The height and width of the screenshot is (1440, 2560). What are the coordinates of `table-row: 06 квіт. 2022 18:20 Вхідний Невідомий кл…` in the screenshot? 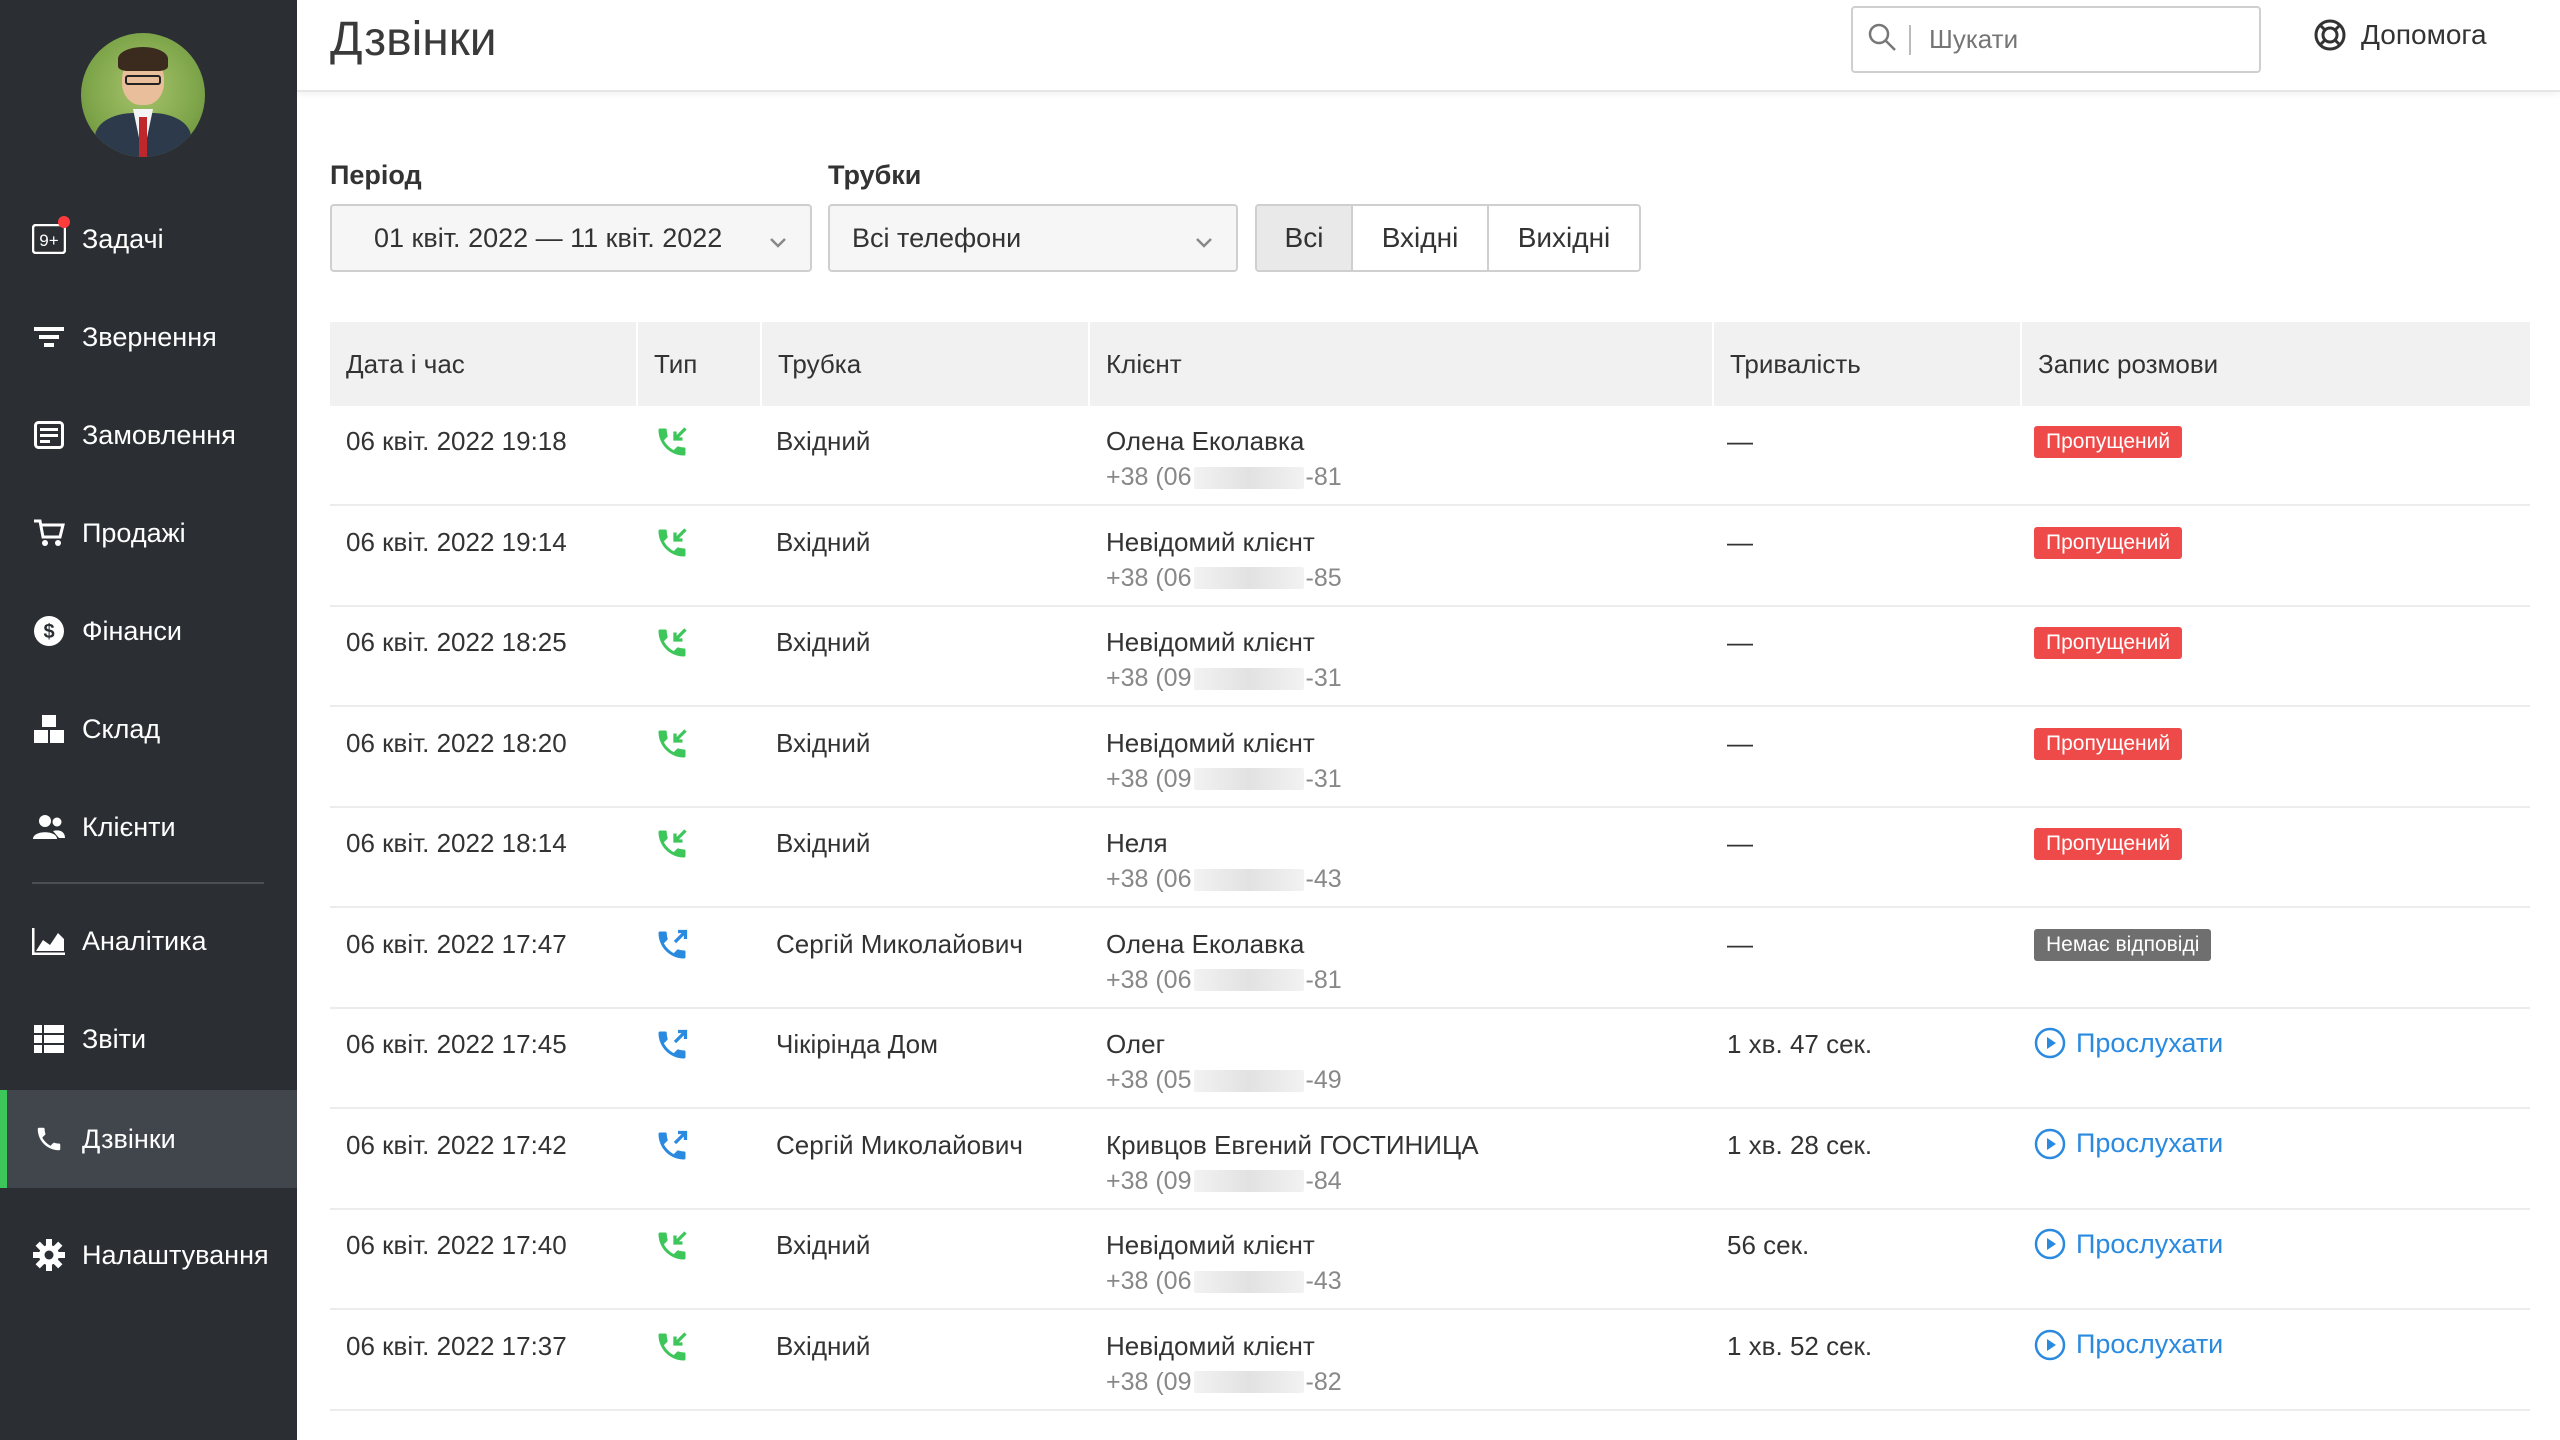 It's located at (1430, 758).